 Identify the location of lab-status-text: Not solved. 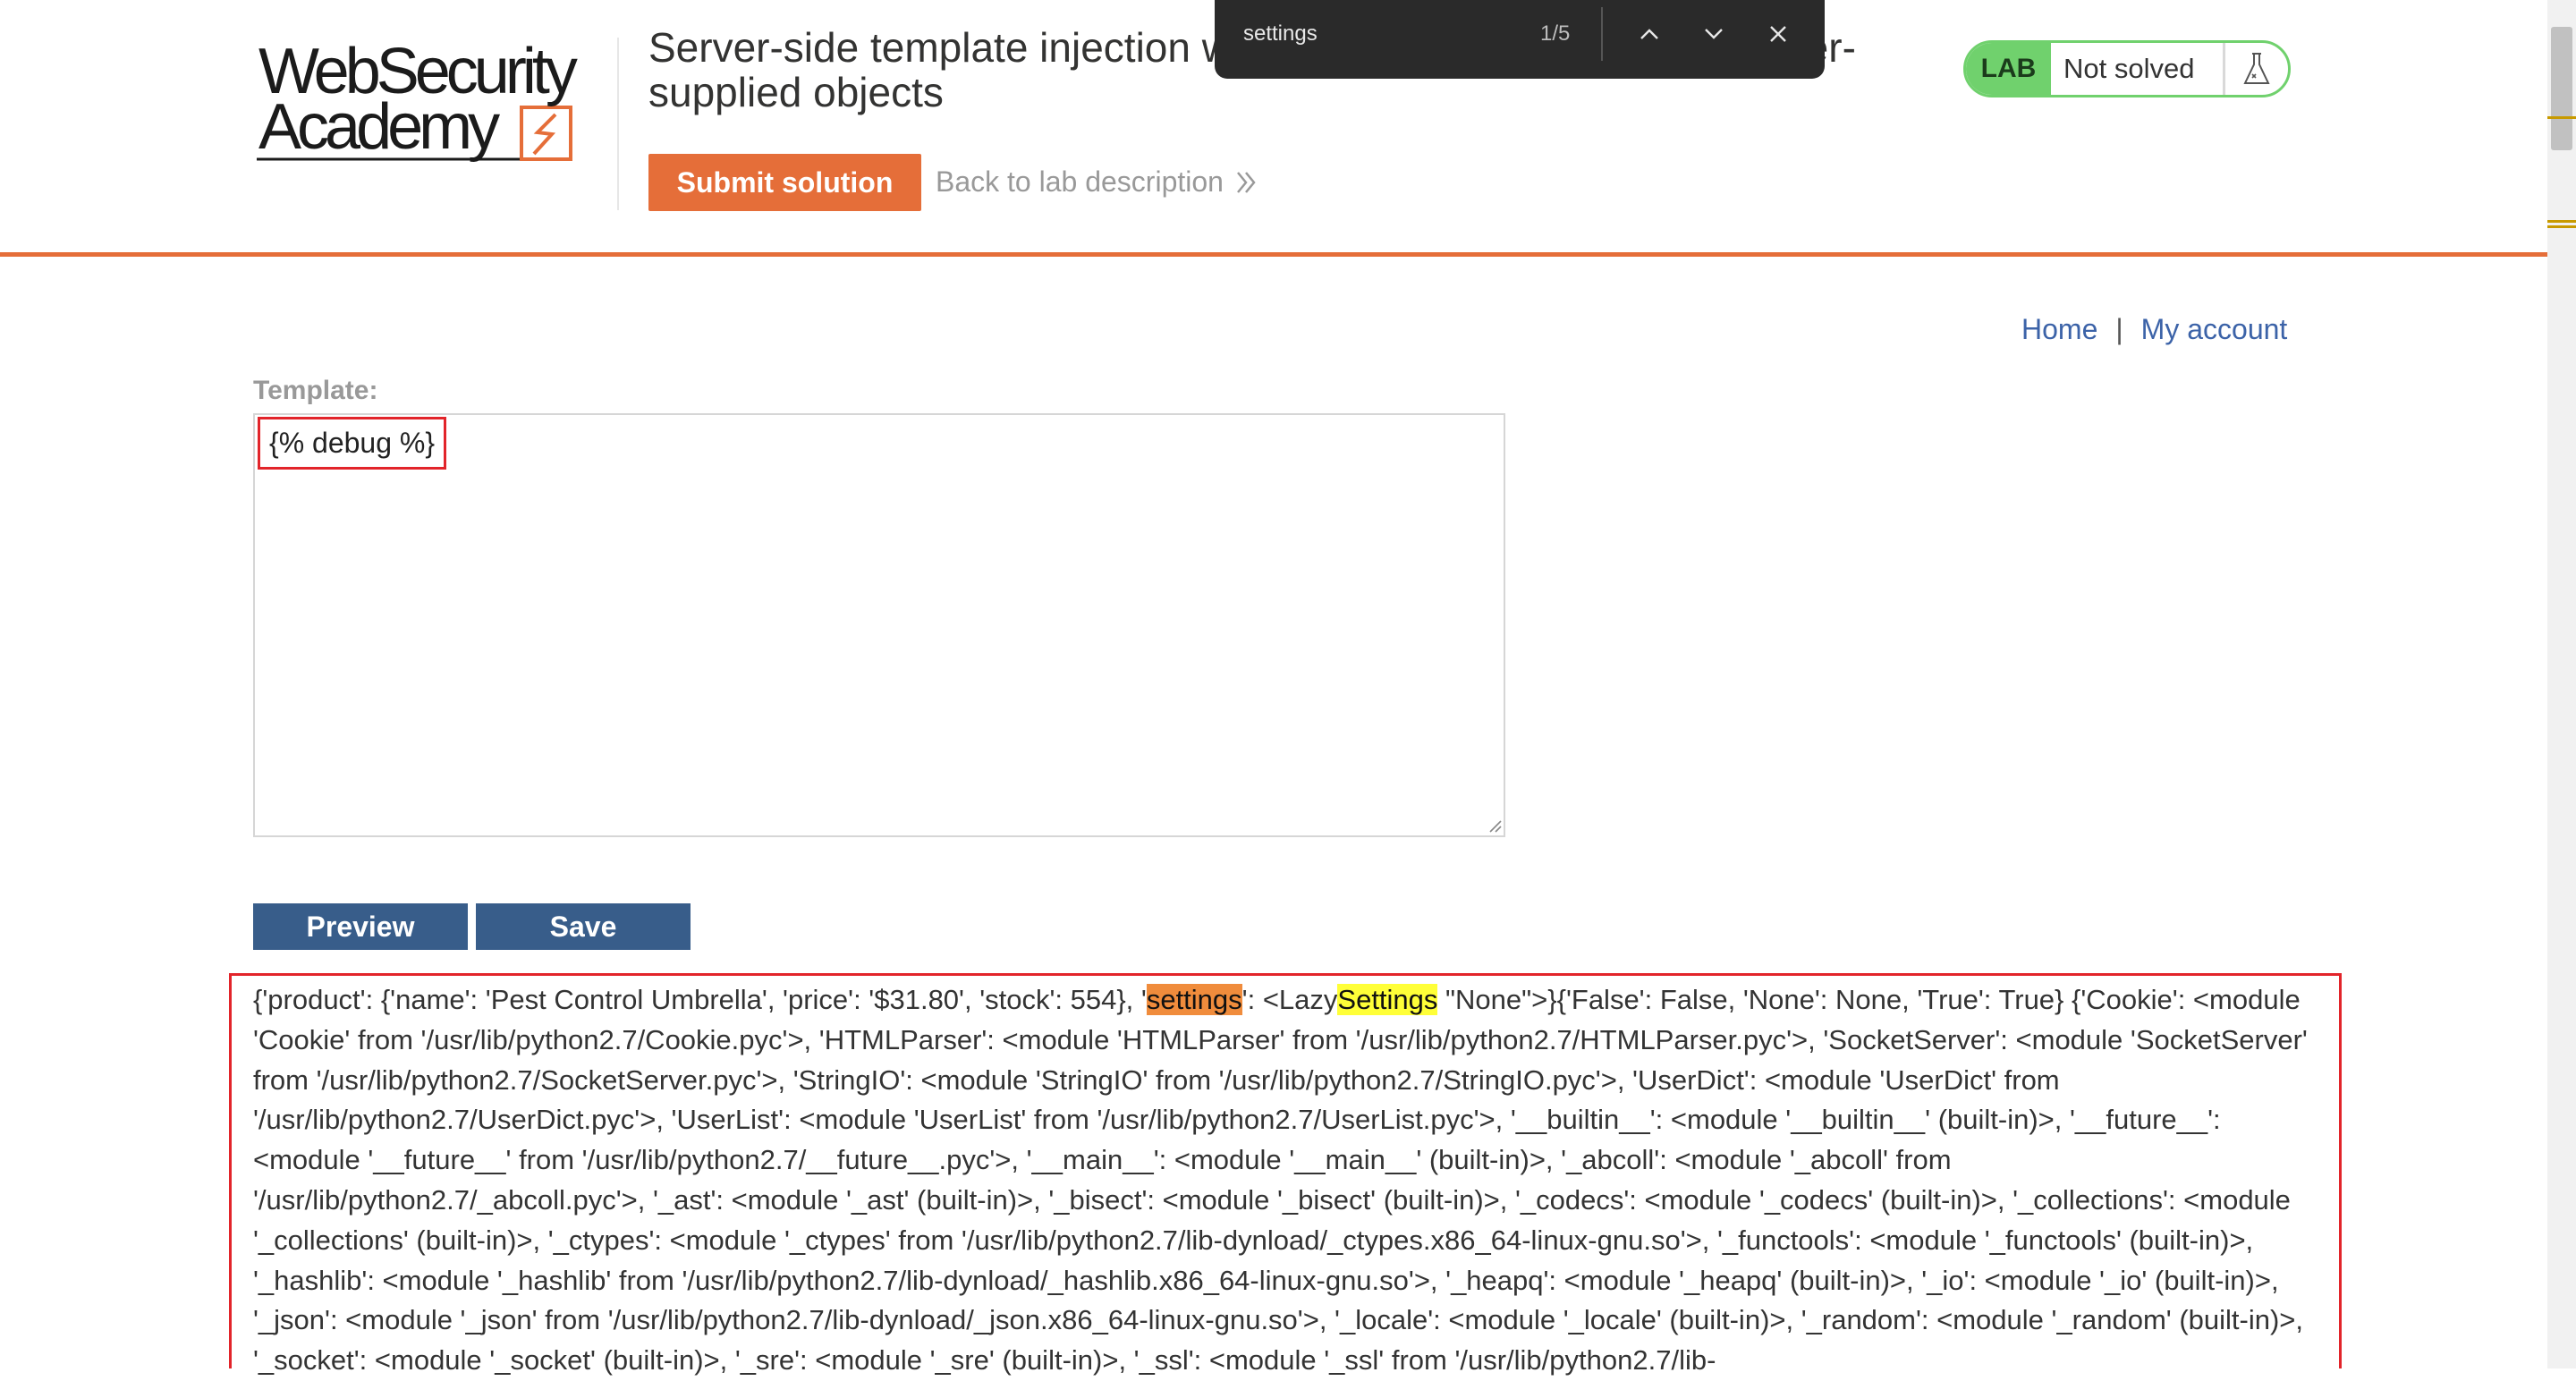
(2138, 69).